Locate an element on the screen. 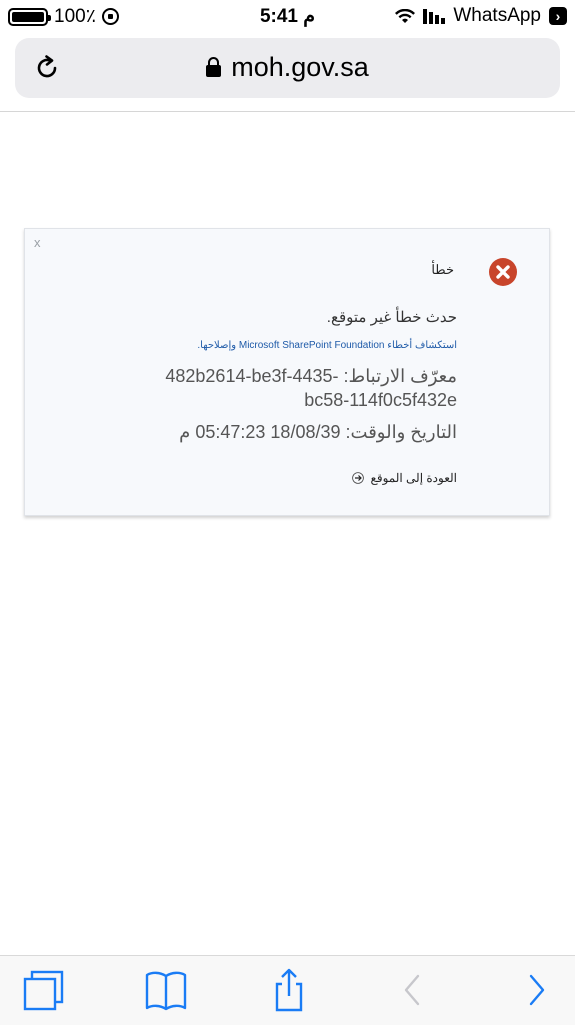  datetime: التاريخ والوقت: 18/08/39 05:47:23 م is located at coordinates (318, 432).